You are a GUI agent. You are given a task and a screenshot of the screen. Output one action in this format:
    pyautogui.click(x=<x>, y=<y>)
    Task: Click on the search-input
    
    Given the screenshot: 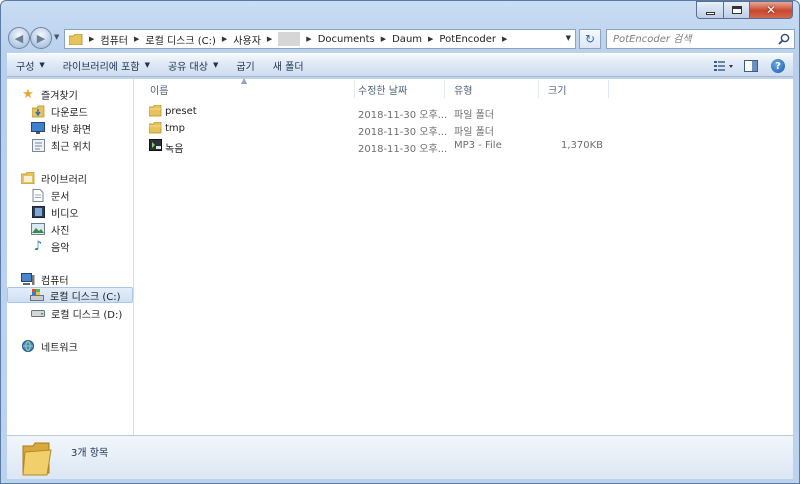 What is the action you would take?
    pyautogui.click(x=697, y=39)
    